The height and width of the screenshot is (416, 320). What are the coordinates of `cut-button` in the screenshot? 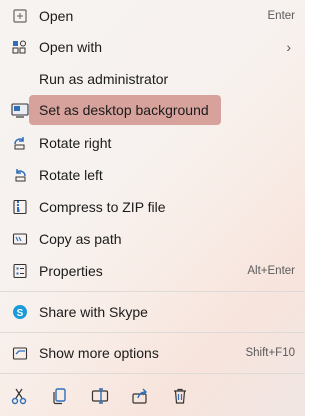 It's located at (19, 396).